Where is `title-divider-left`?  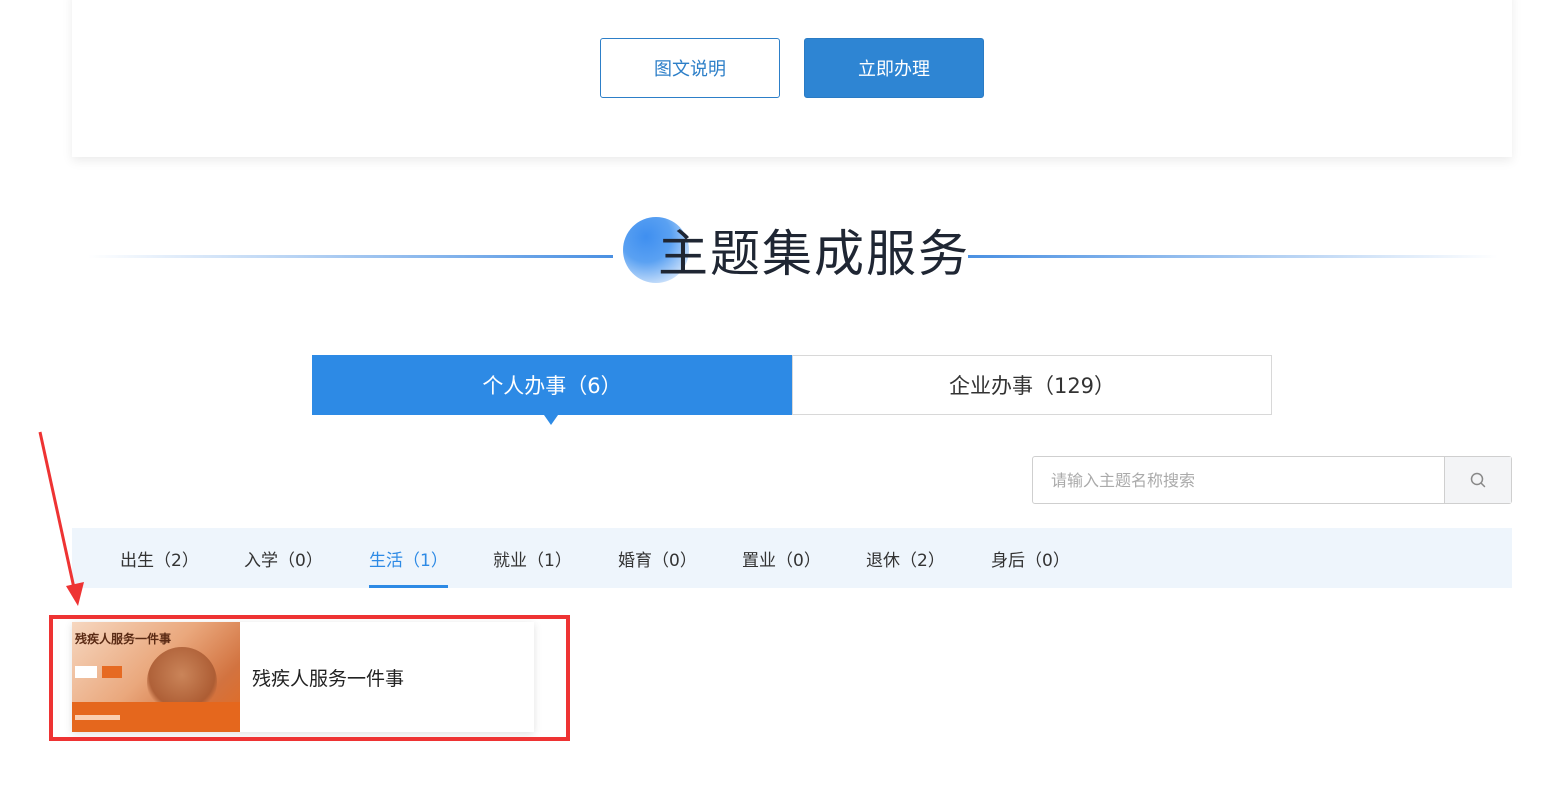
title-divider-left is located at coordinates (350, 256).